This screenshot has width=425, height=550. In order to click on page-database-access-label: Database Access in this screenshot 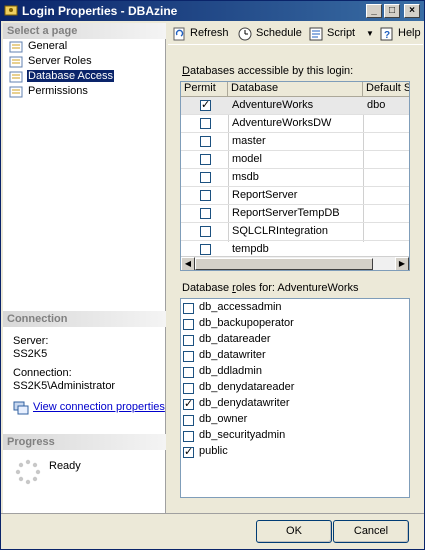, I will do `click(70, 76)`.